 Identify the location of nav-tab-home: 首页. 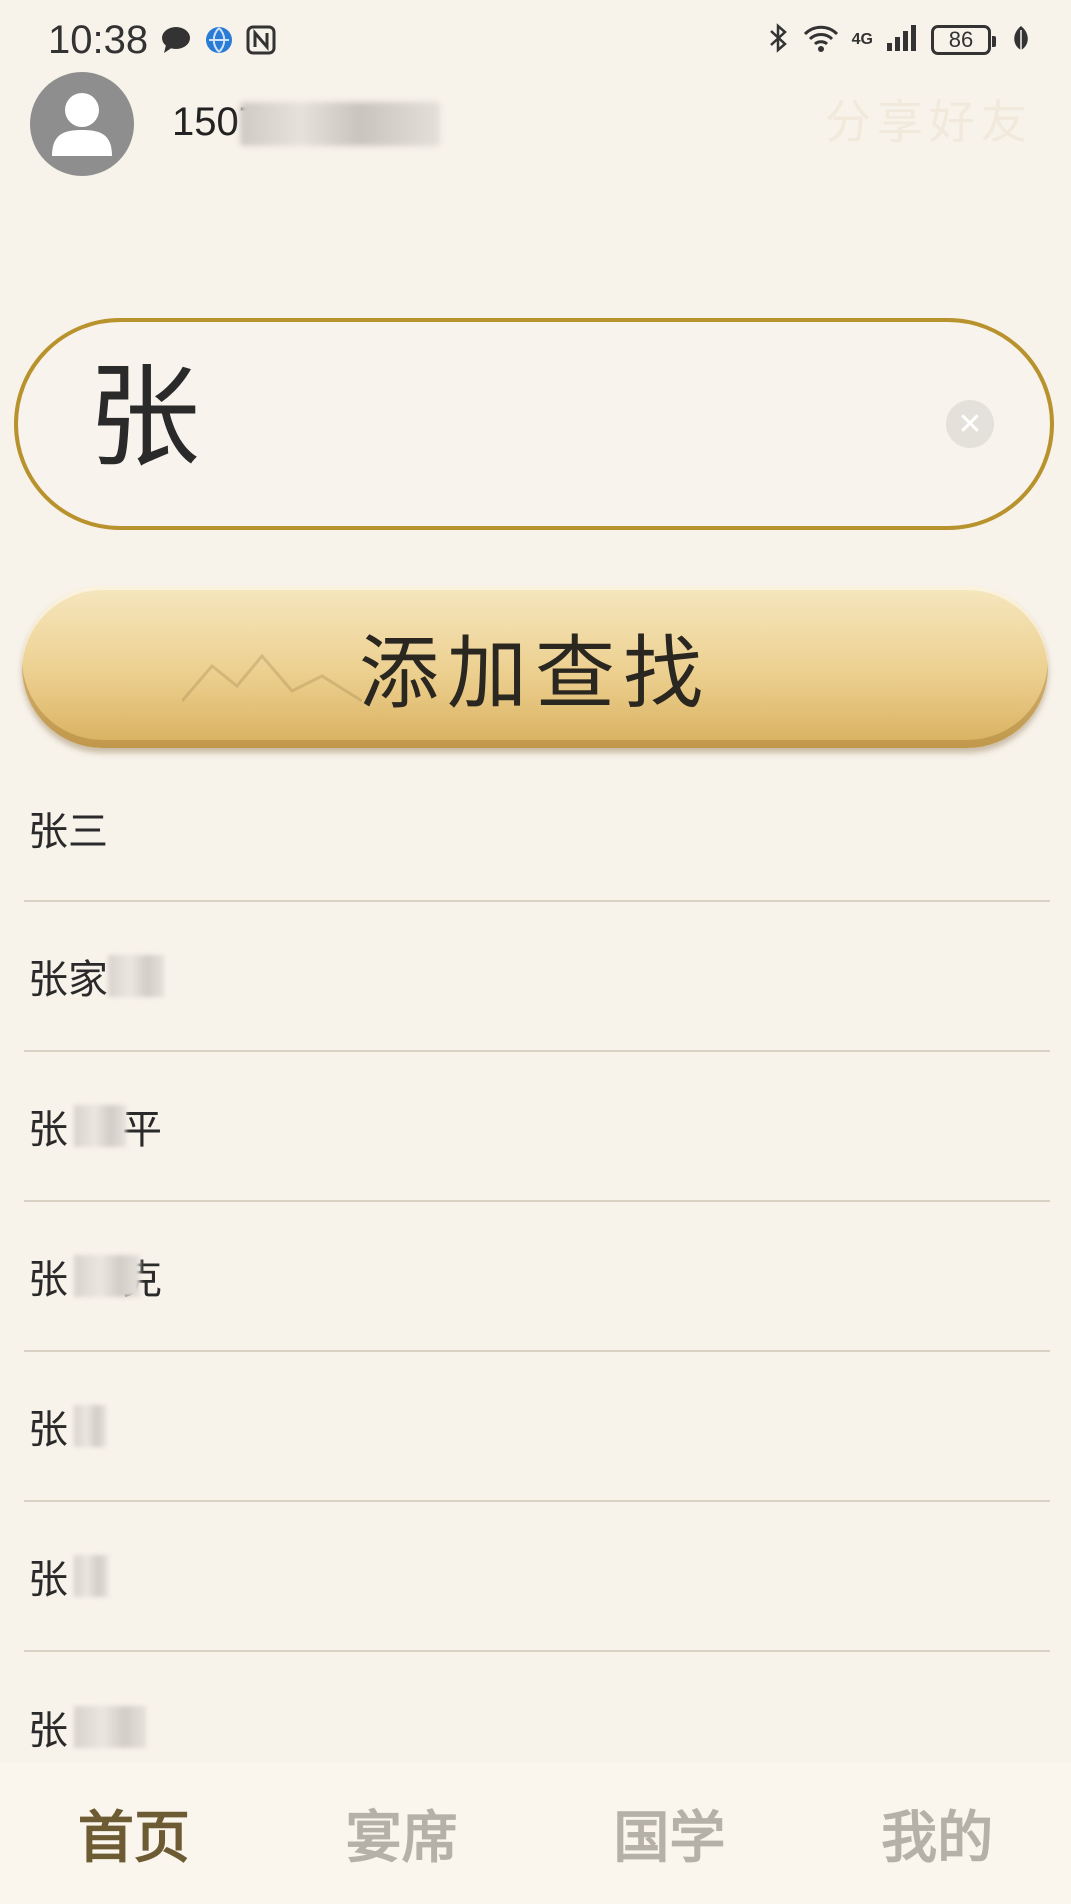
(134, 1833).